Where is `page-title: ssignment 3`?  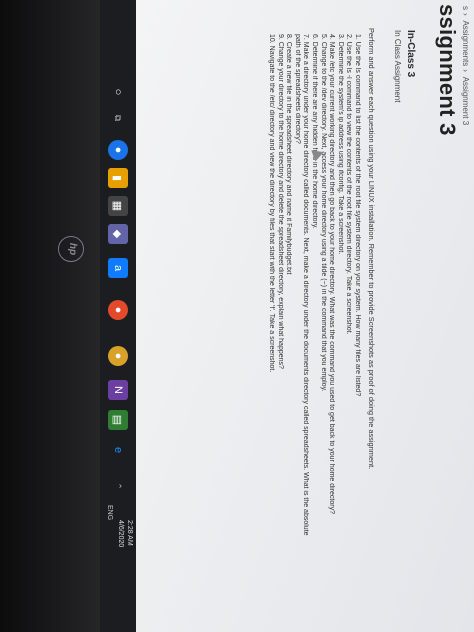
page-title: ssignment 3 is located at coordinates (447, 70).